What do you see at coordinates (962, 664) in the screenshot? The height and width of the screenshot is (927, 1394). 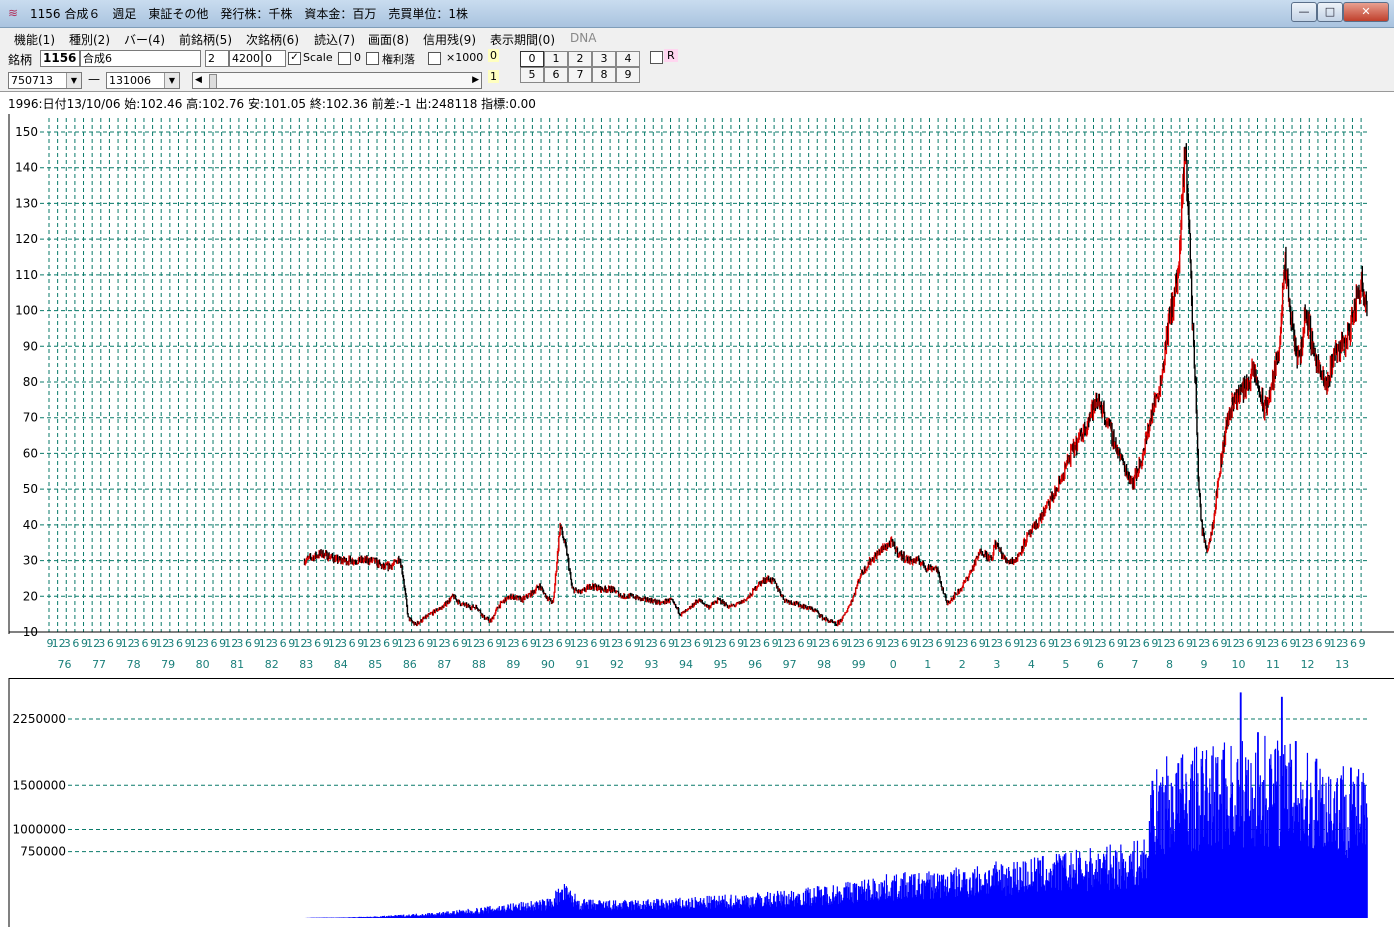 I see `year-tick-label: 2` at bounding box center [962, 664].